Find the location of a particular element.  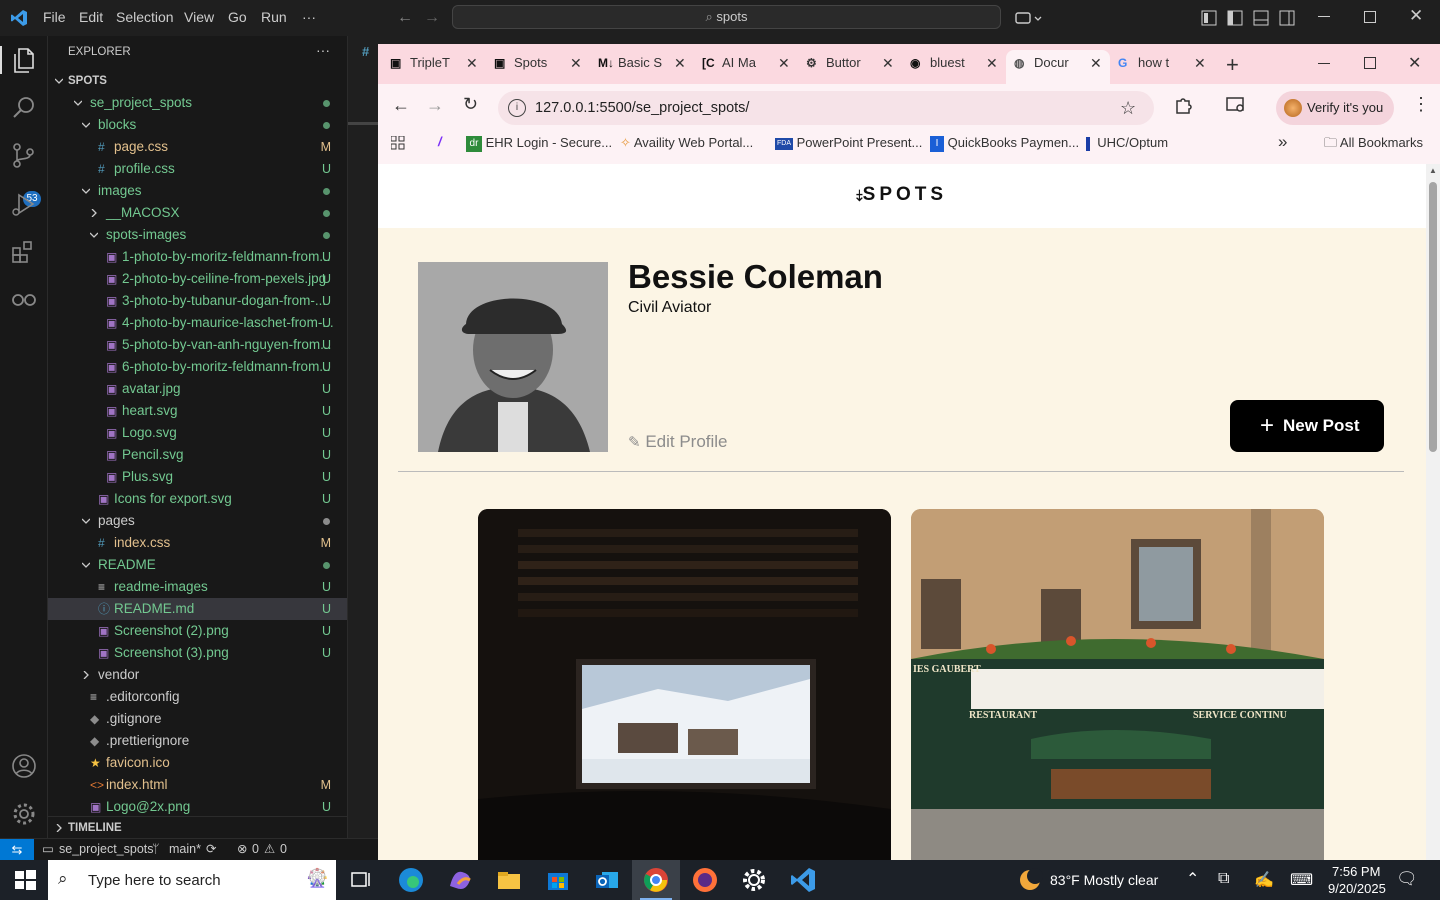

copilot-icon is located at coordinates (1029, 18).